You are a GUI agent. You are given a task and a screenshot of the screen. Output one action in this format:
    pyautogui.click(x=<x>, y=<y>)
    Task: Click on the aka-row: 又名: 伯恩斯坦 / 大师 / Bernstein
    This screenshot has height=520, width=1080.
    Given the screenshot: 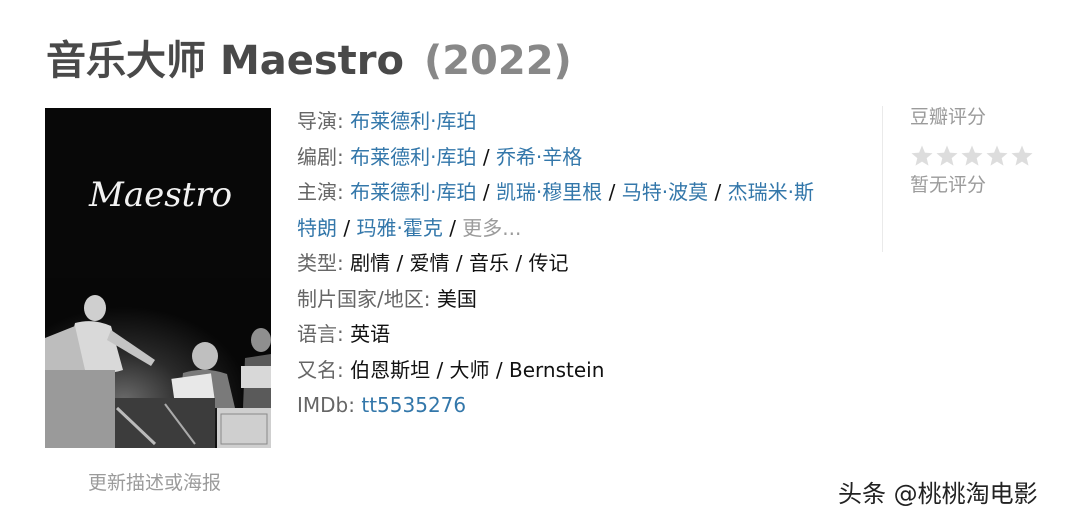 What is the action you would take?
    pyautogui.click(x=577, y=371)
    